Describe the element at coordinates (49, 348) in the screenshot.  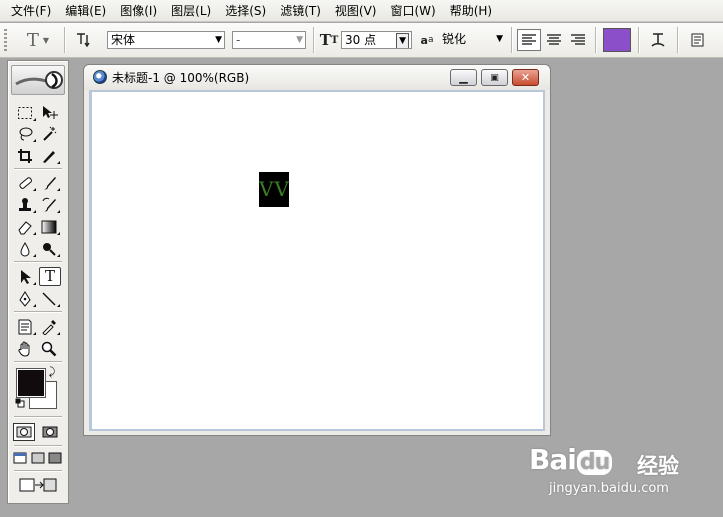
I see `zoom-tool-icon` at that location.